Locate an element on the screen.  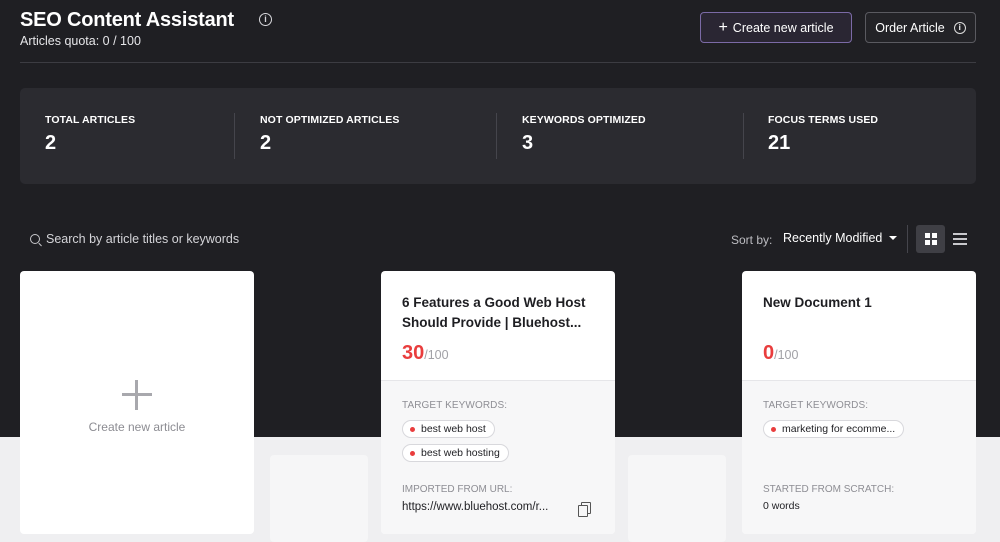
article-title: New Document 1 is located at coordinates (817, 302).